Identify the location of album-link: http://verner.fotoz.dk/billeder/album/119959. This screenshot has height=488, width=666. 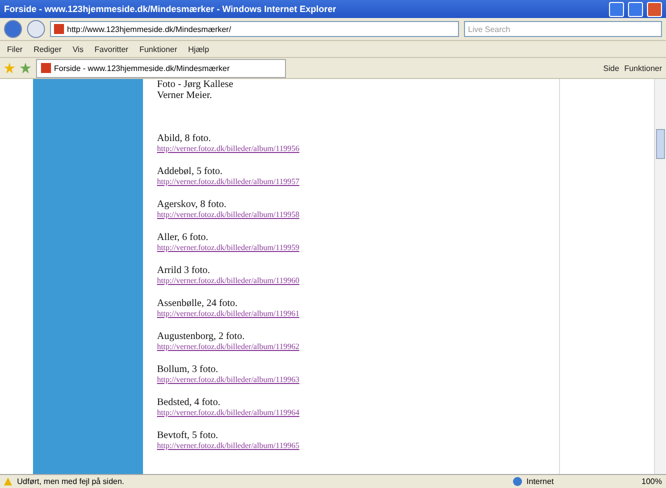
(351, 248).